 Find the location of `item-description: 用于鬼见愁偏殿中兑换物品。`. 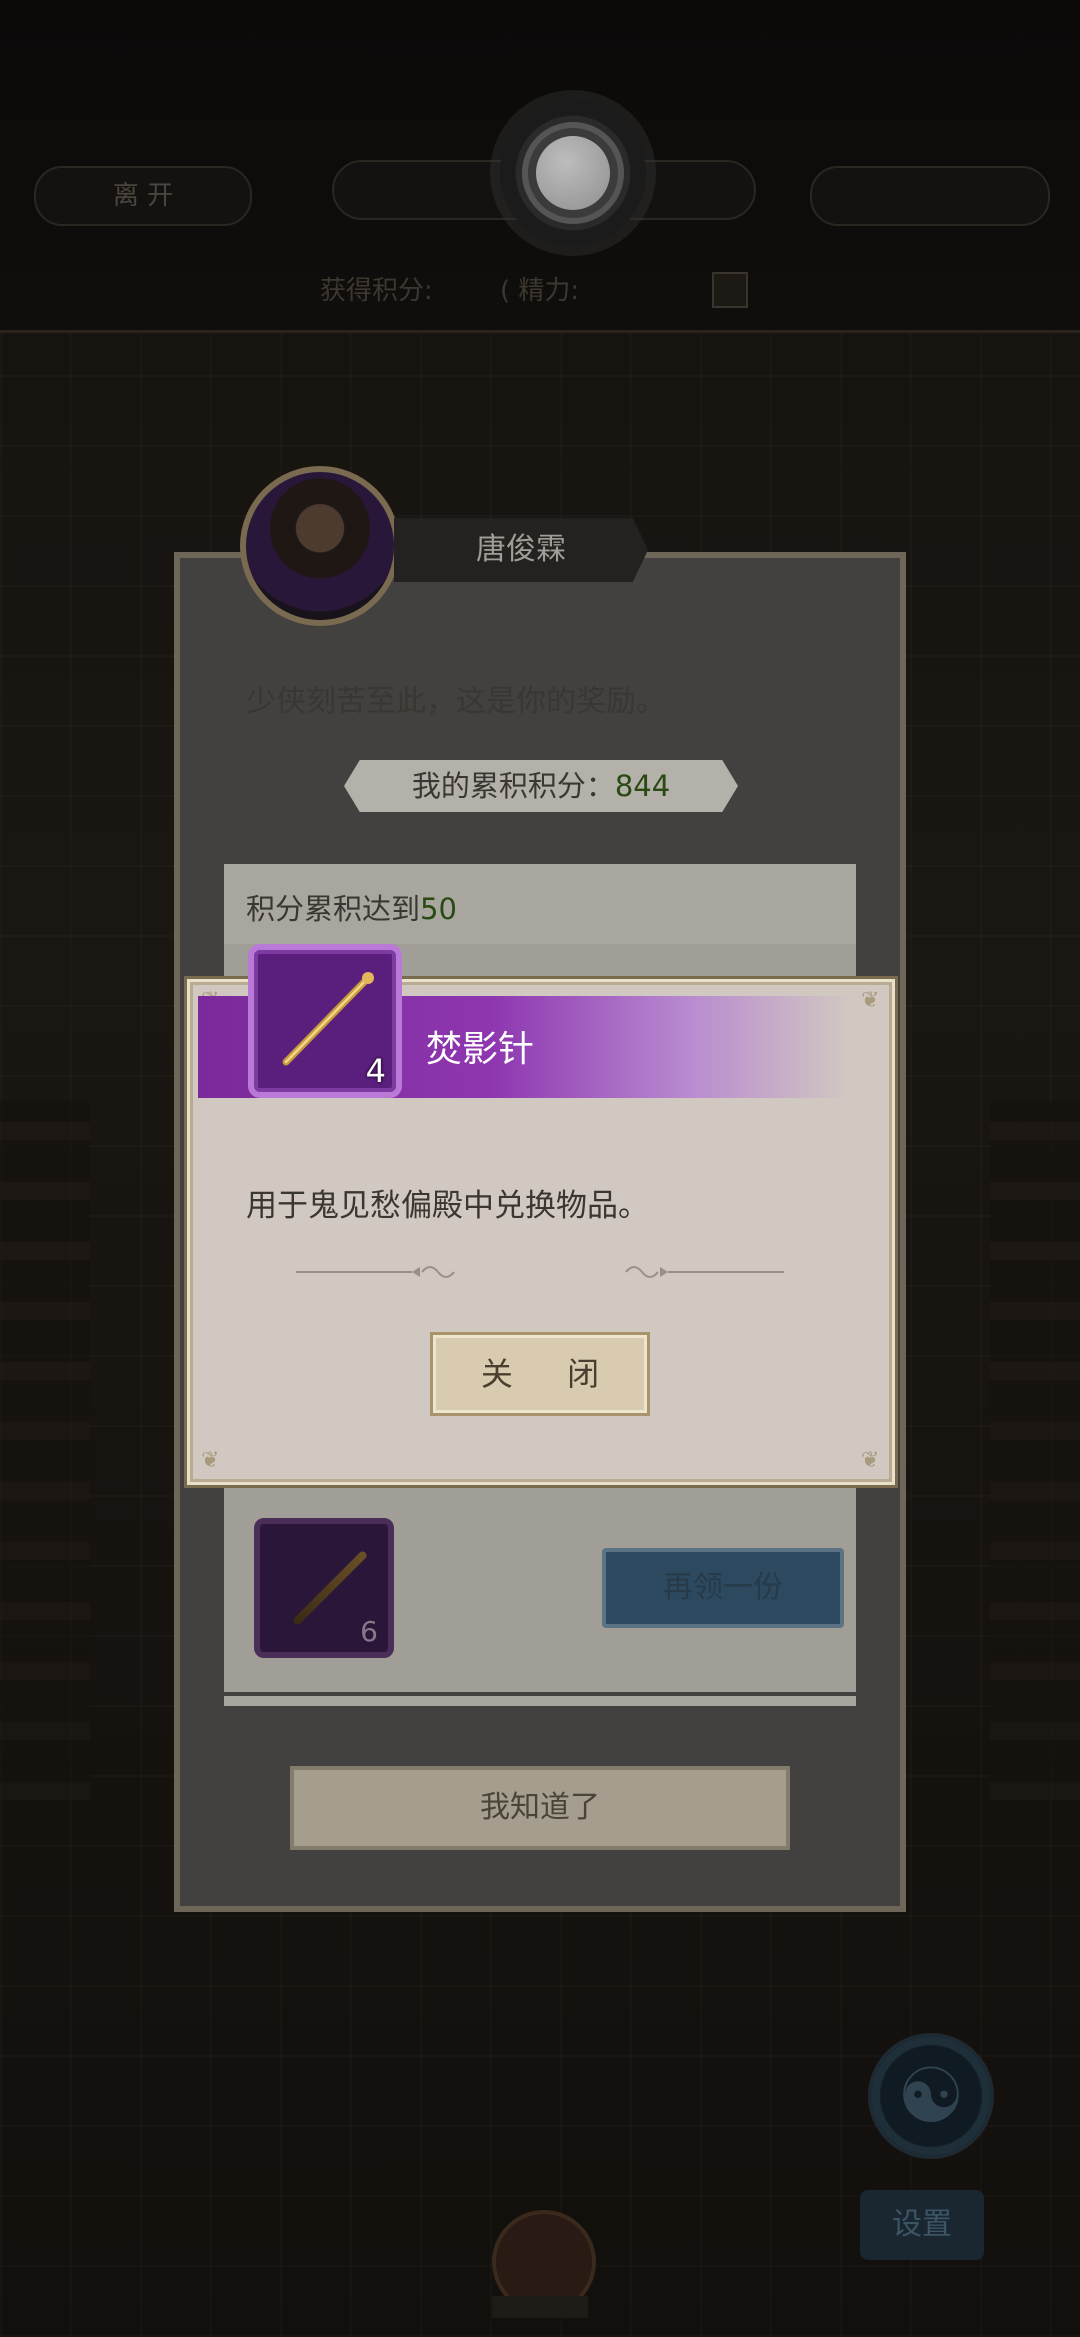

item-description: 用于鬼见愁偏殿中兑换物品。 is located at coordinates (447, 1206).